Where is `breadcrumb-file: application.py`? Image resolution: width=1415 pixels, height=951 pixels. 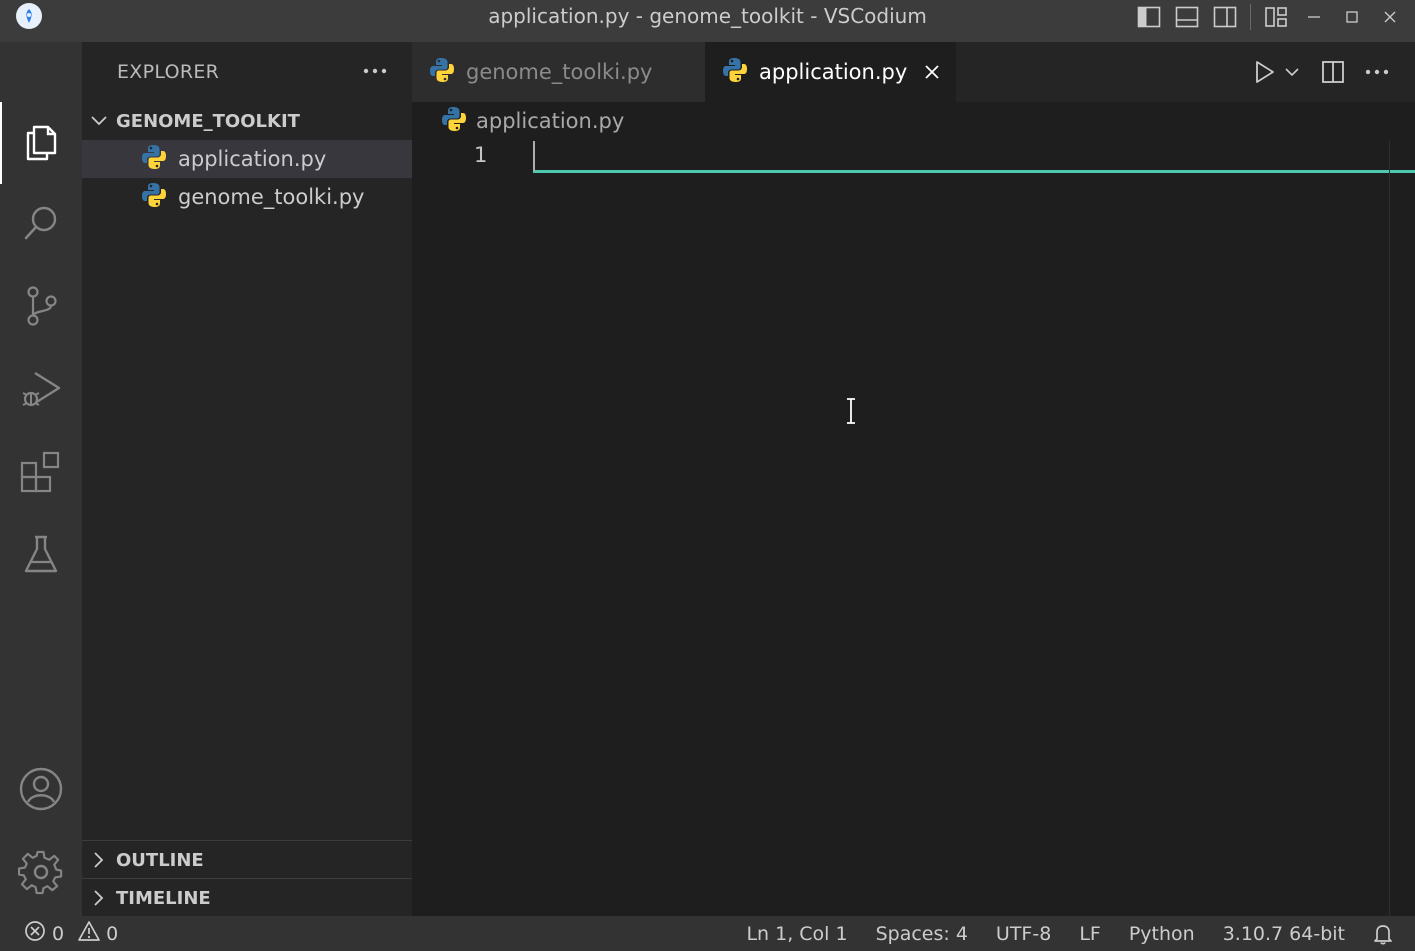
breadcrumb-file: application.py is located at coordinates (550, 121).